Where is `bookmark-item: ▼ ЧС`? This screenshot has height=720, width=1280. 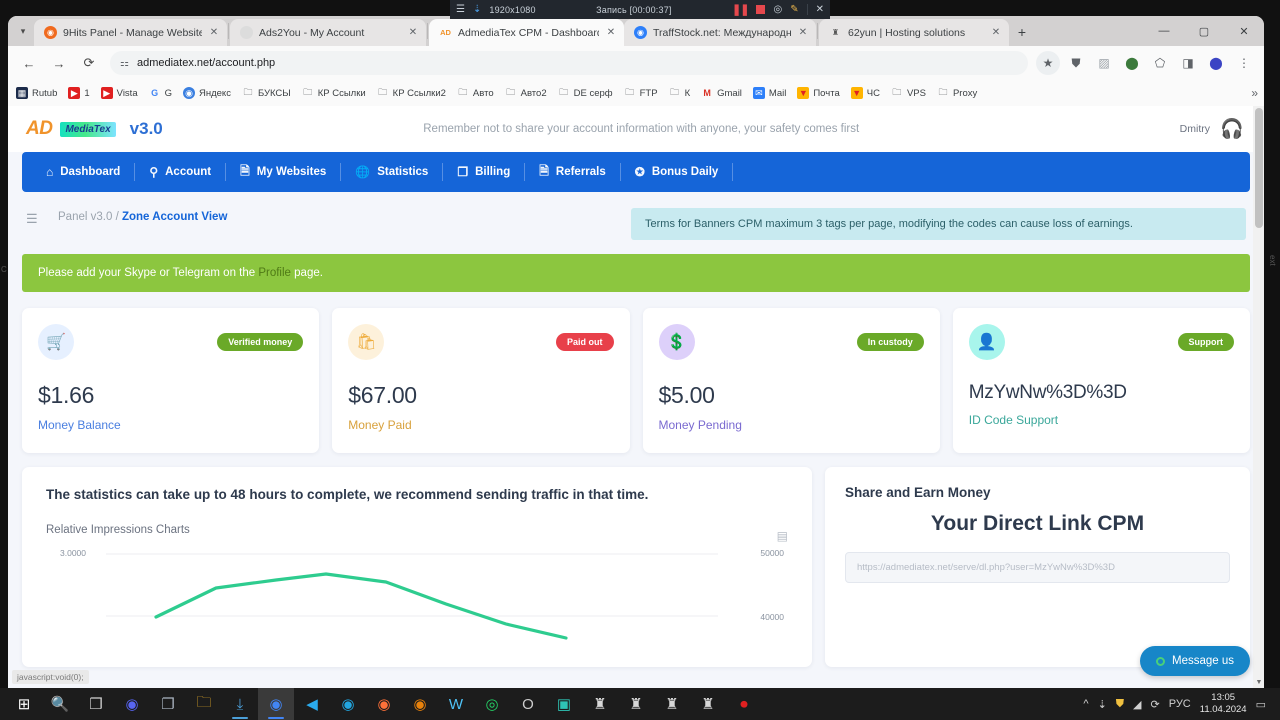
bookmark-item: ▼ ЧС is located at coordinates (865, 93).